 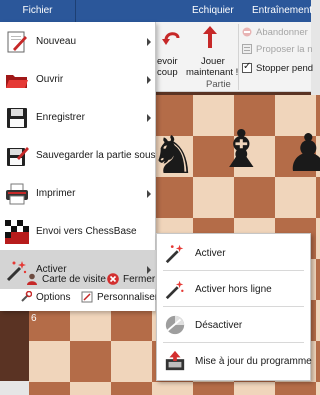 I want to click on menu-item-print: Imprimer, so click(x=78, y=193).